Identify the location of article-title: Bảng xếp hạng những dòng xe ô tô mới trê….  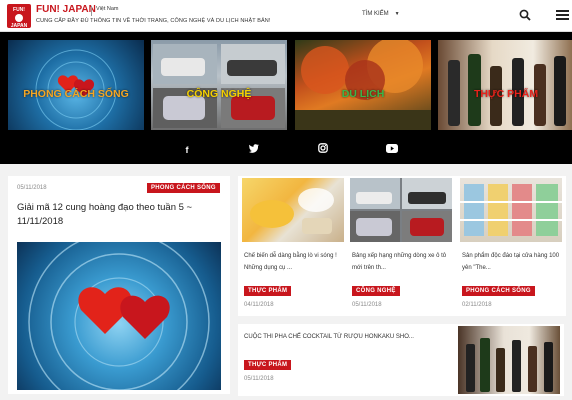
(402, 262).